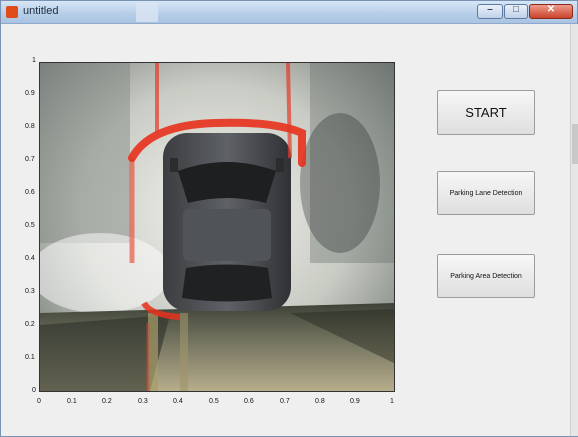 Image resolution: width=578 pixels, height=437 pixels. Describe the element at coordinates (214, 401) in the screenshot. I see `x-tick-label: 0.5` at that location.